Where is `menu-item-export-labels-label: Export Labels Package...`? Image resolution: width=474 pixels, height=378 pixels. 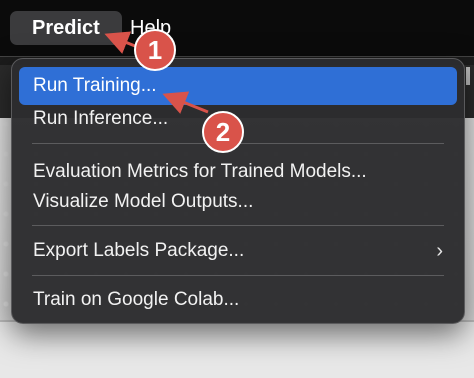 menu-item-export-labels-label: Export Labels Package... is located at coordinates (139, 250).